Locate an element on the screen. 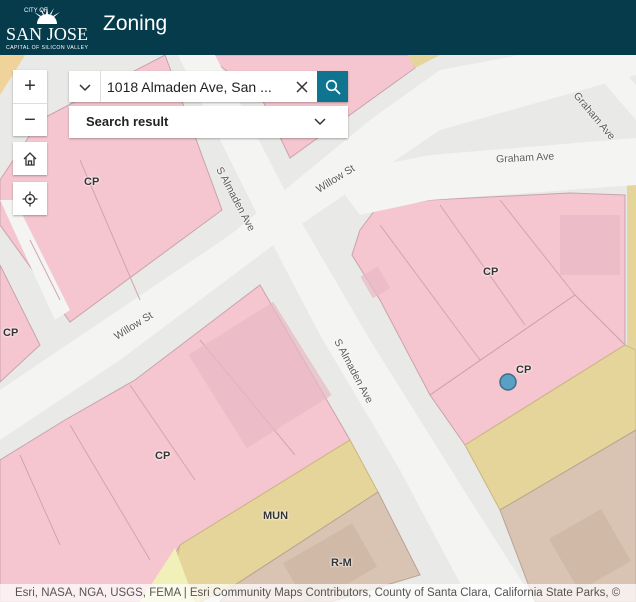  search-widget is located at coordinates (208, 86).